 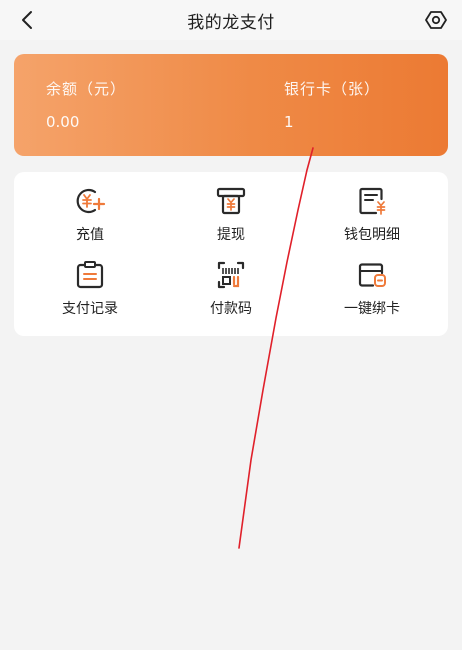 I want to click on payment-record-button: 支付记录, so click(x=90, y=290).